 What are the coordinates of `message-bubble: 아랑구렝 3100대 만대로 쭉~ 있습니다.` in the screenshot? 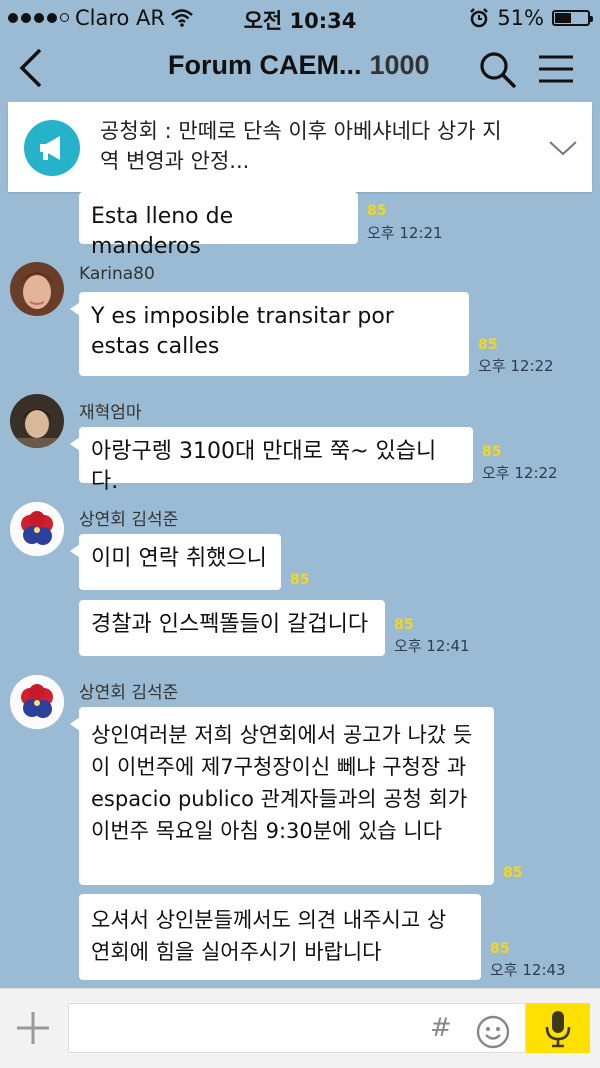 It's located at (271, 460).